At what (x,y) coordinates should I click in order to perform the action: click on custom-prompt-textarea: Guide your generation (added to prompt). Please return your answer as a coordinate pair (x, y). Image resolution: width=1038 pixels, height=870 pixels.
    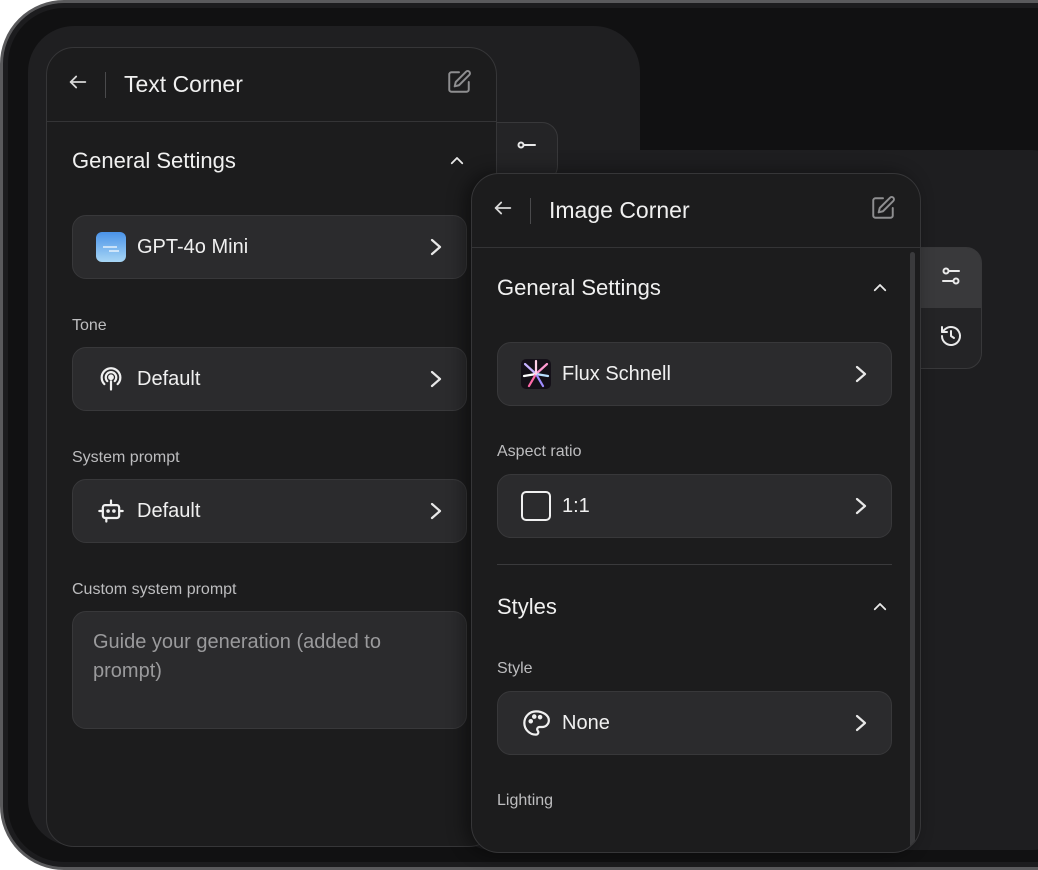
    Looking at the image, I should click on (269, 670).